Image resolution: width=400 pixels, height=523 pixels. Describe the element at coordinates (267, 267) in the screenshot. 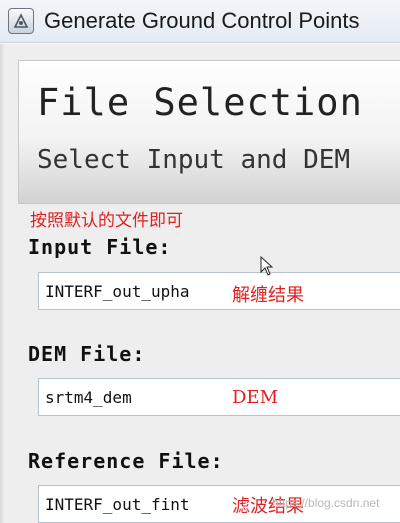

I see `mouse-cursor-icon` at that location.